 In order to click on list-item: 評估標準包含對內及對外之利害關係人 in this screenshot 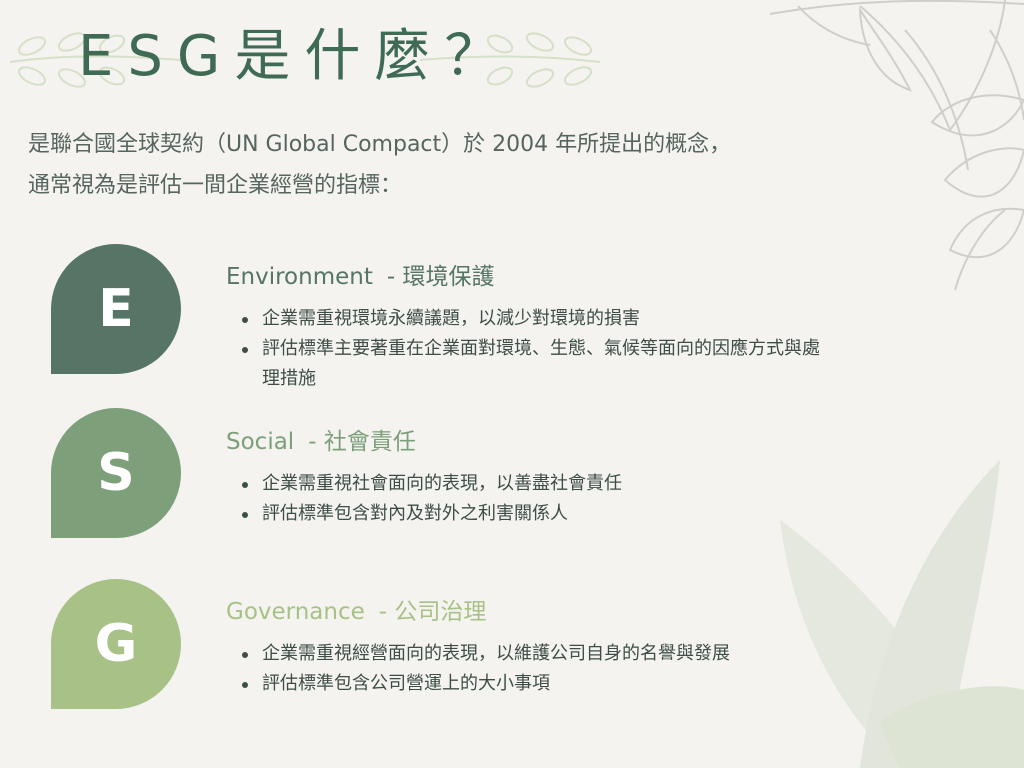, I will do `click(529, 514)`.